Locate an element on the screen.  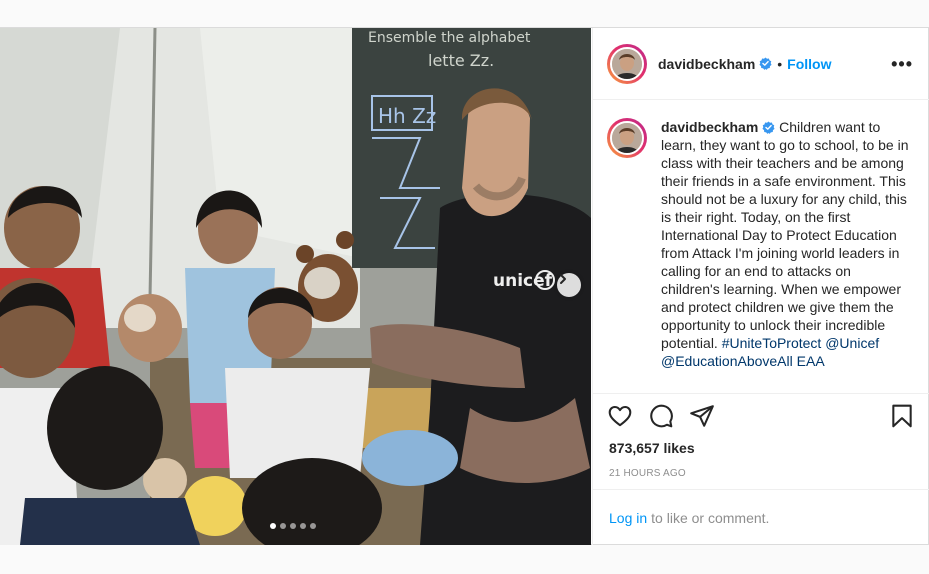
caption-username: davidbeckham is located at coordinates (709, 127).